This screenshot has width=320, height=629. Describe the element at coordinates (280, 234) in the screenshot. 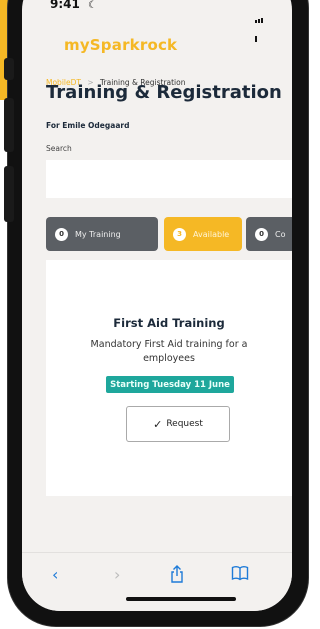

I see `tab-label: Co` at that location.